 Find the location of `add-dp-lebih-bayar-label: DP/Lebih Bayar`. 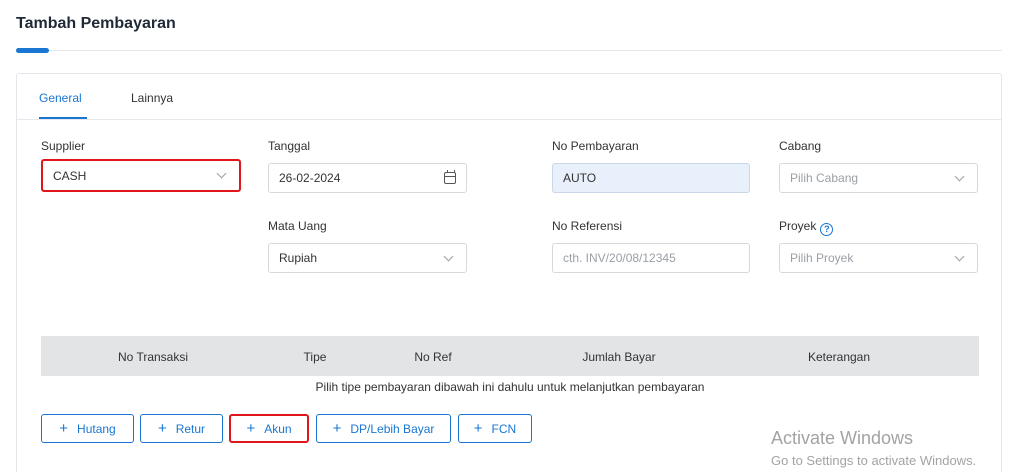

add-dp-lebih-bayar-label: DP/Lebih Bayar is located at coordinates (392, 428).